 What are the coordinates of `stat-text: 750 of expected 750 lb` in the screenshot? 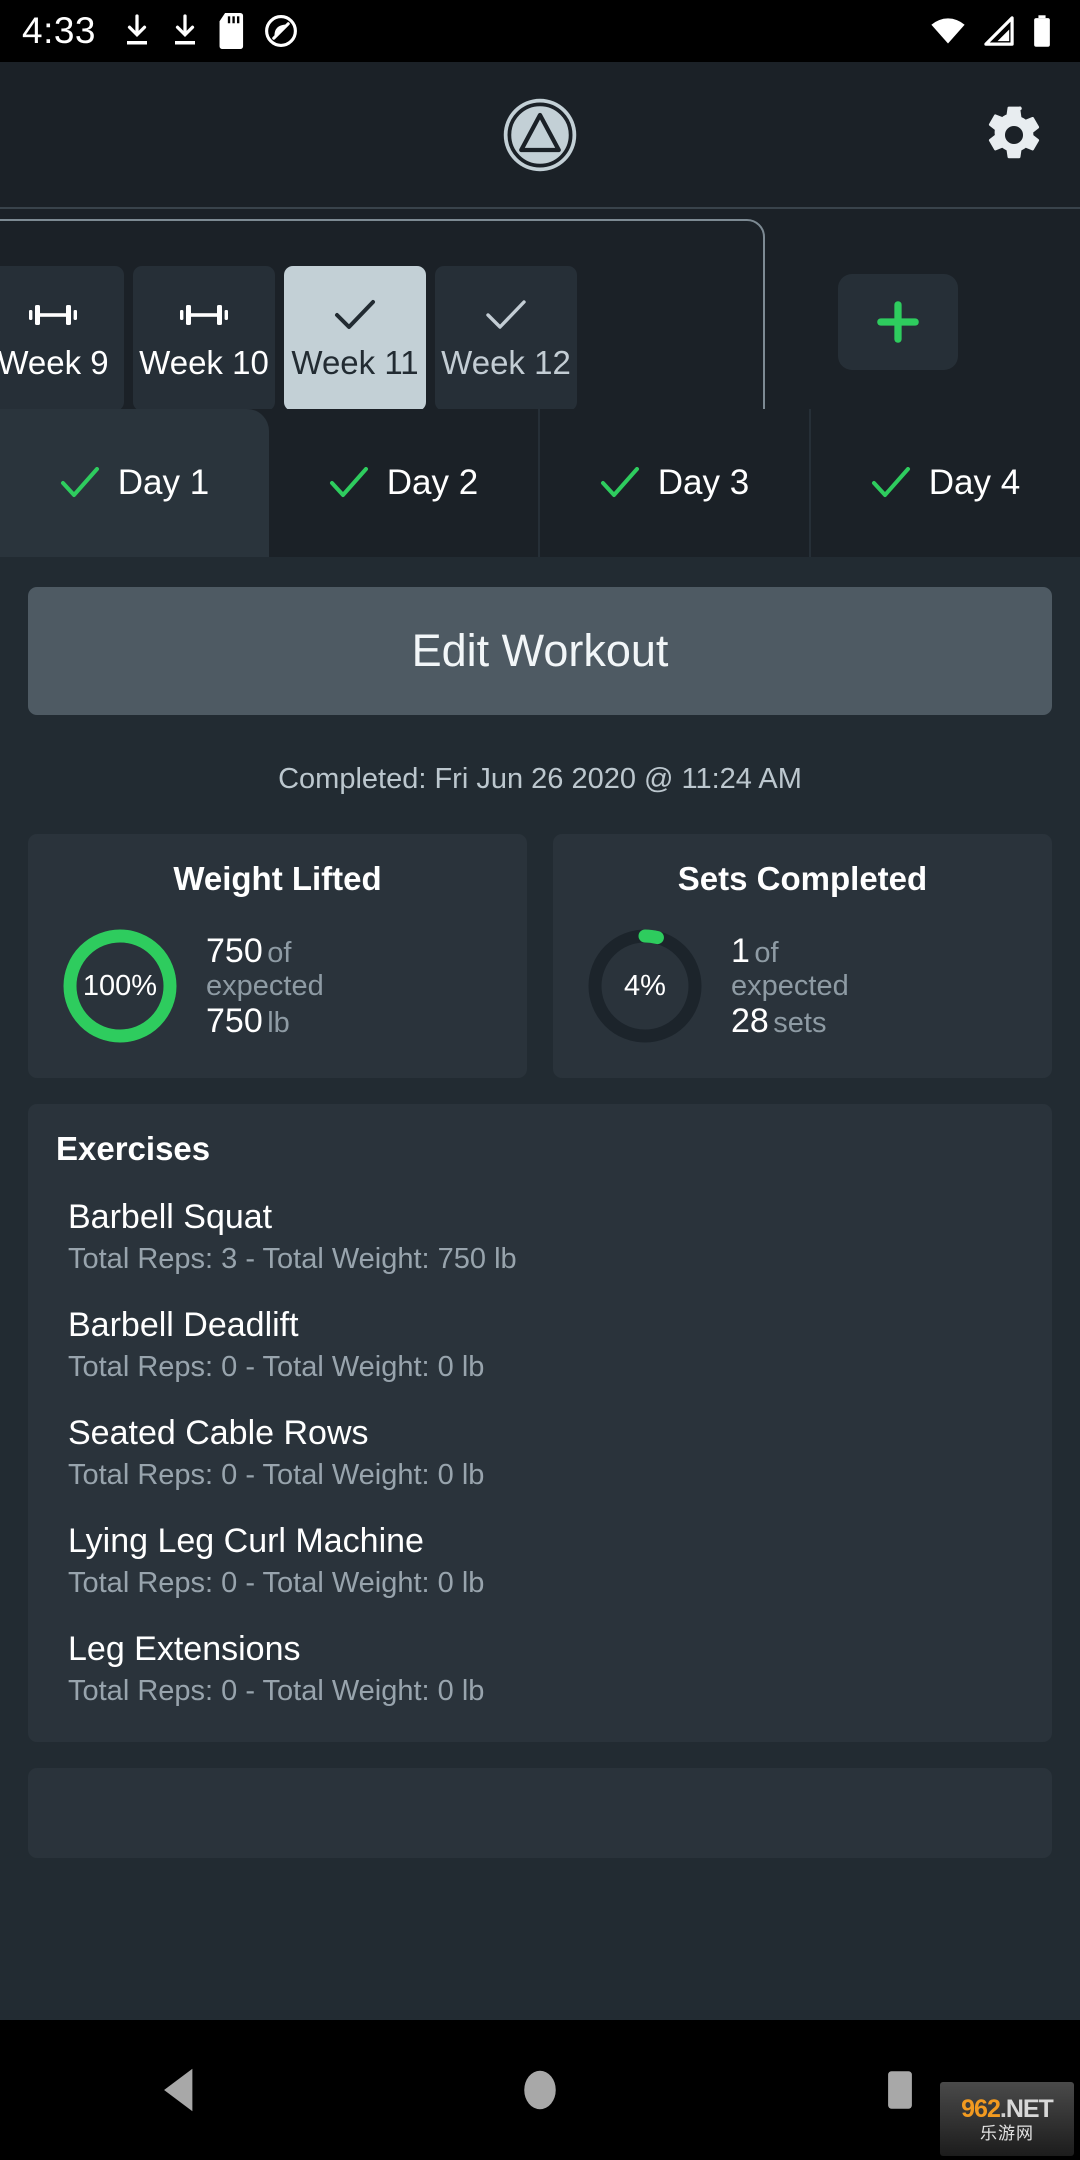 It's located at (257, 986).